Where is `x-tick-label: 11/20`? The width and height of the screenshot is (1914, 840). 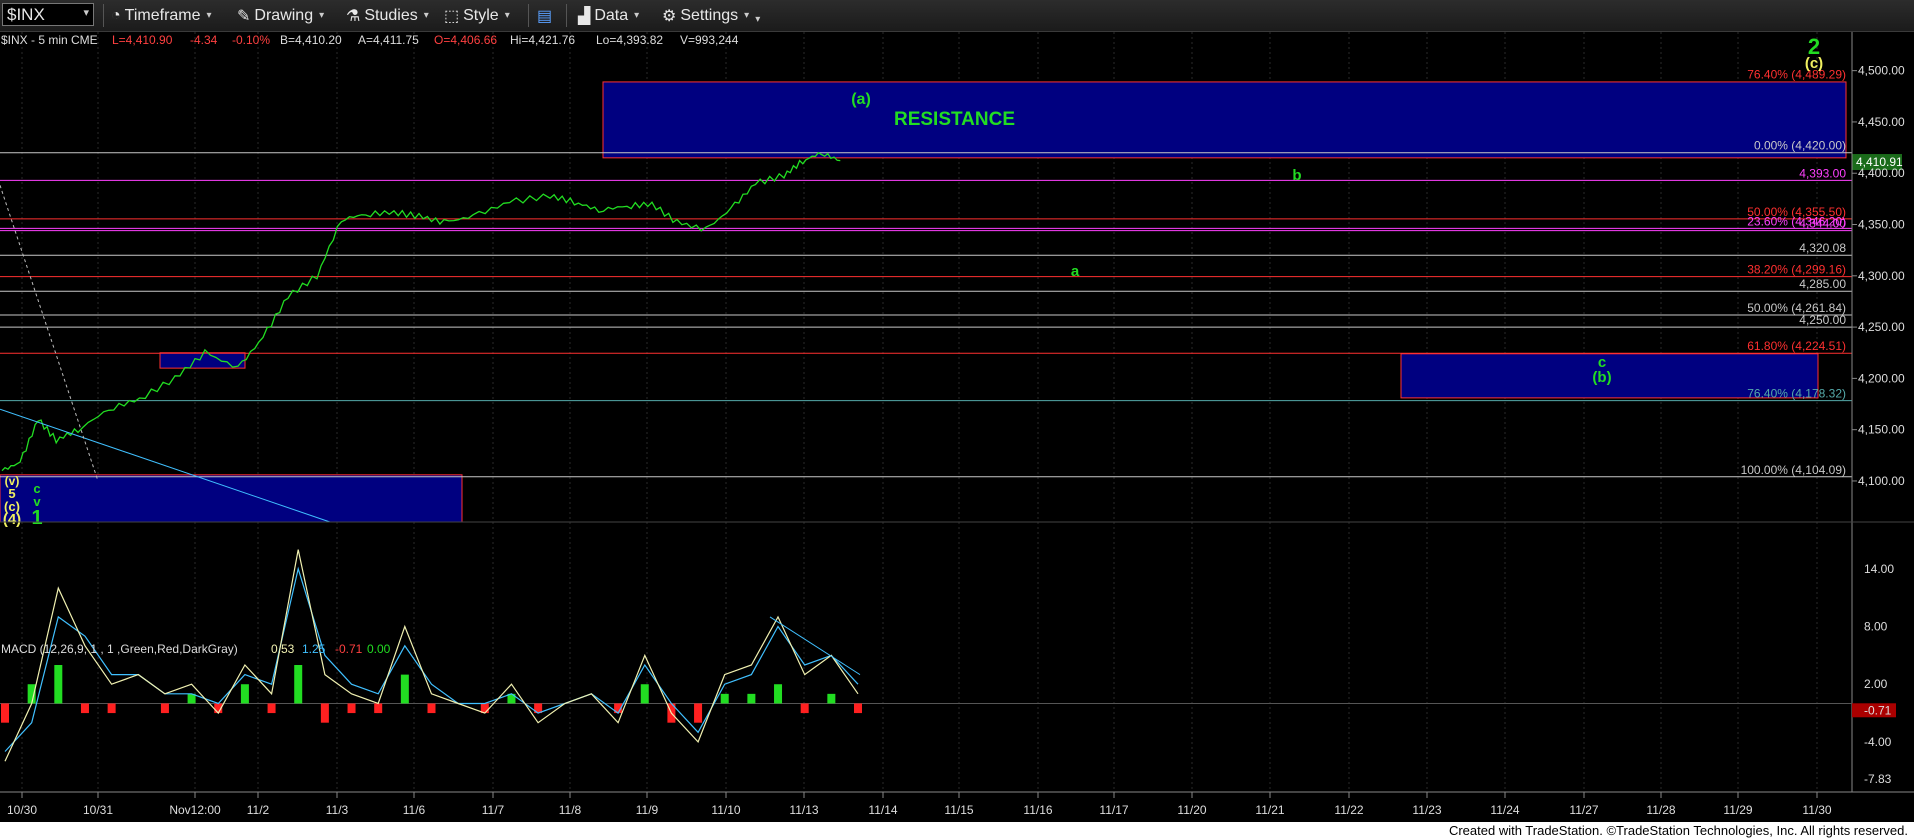 x-tick-label: 11/20 is located at coordinates (1191, 810).